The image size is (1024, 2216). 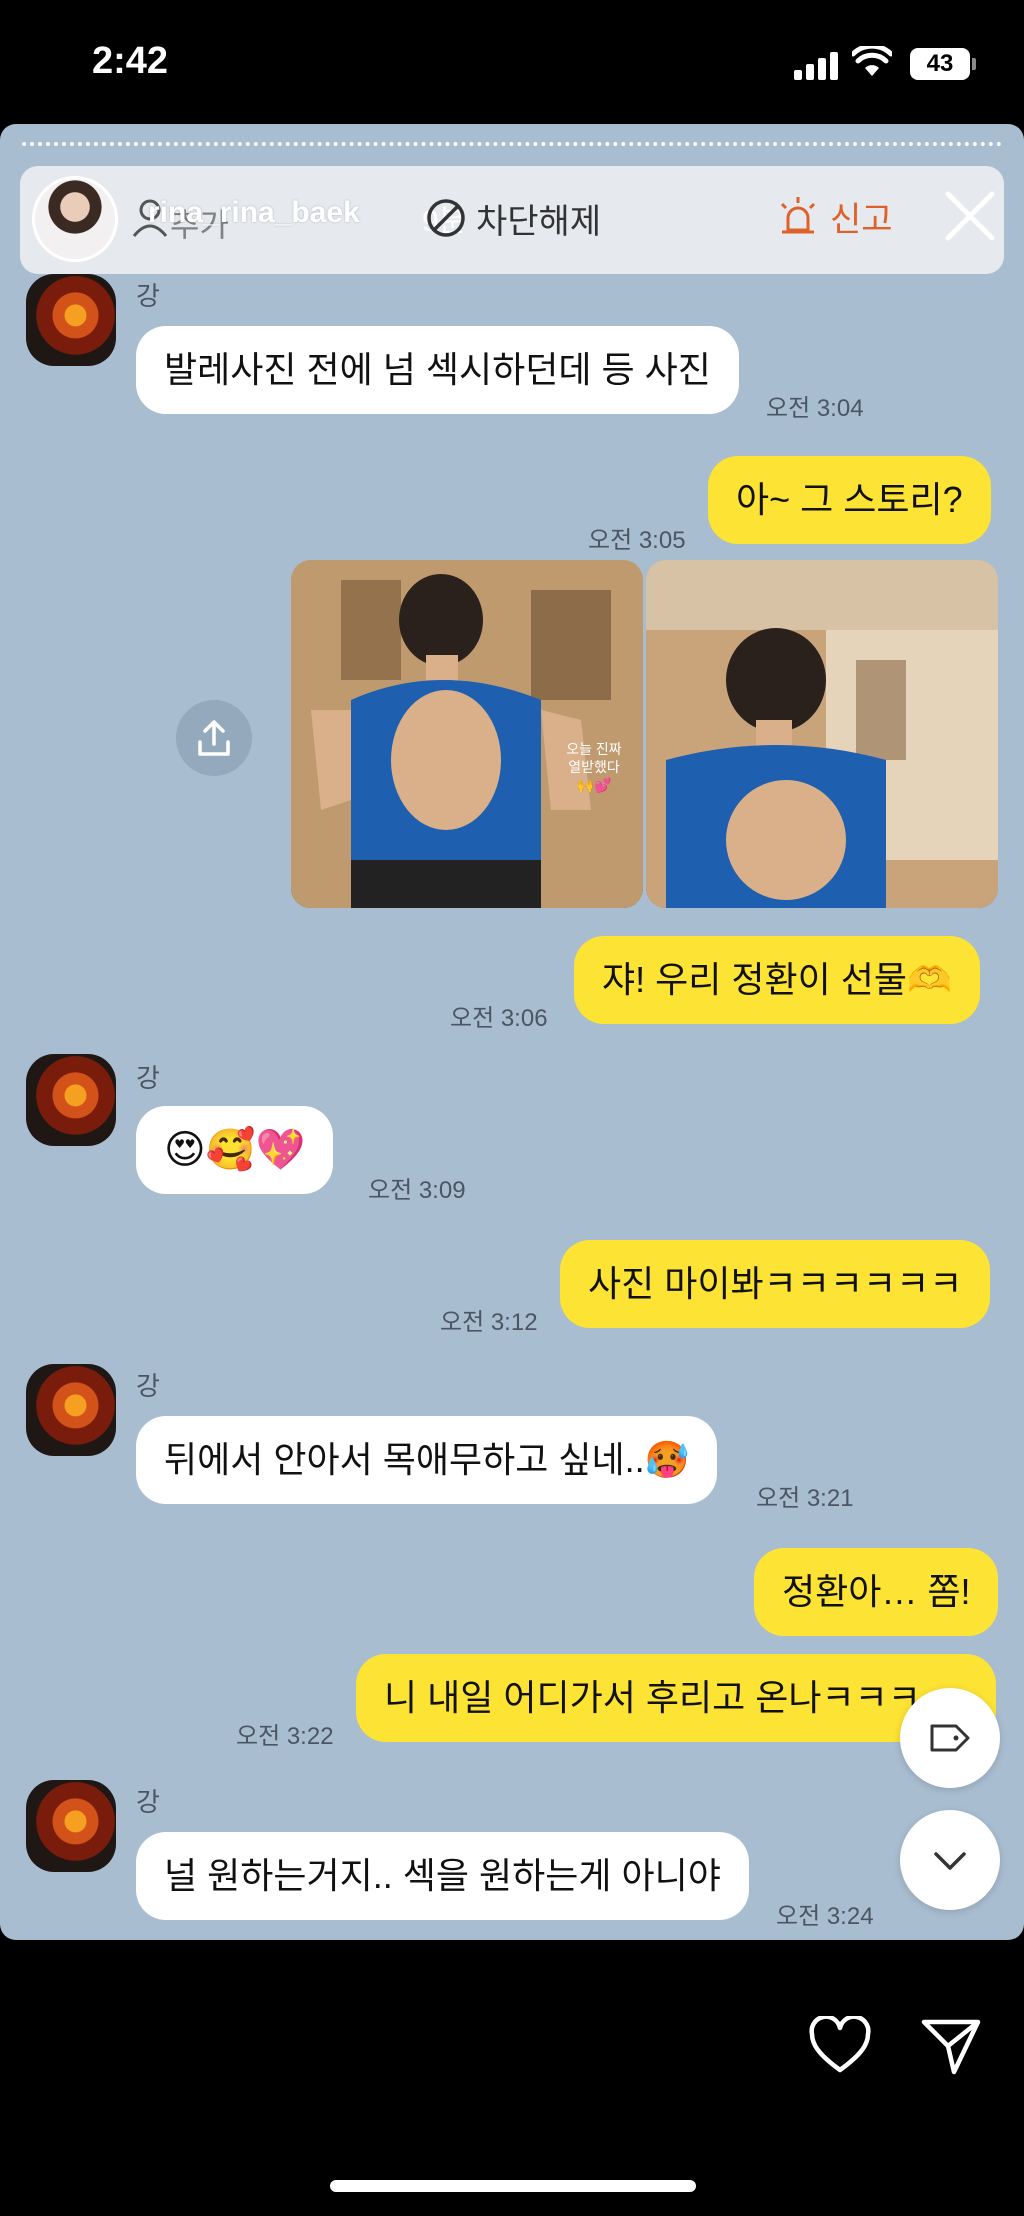 I want to click on tag-icon, so click(x=950, y=1738).